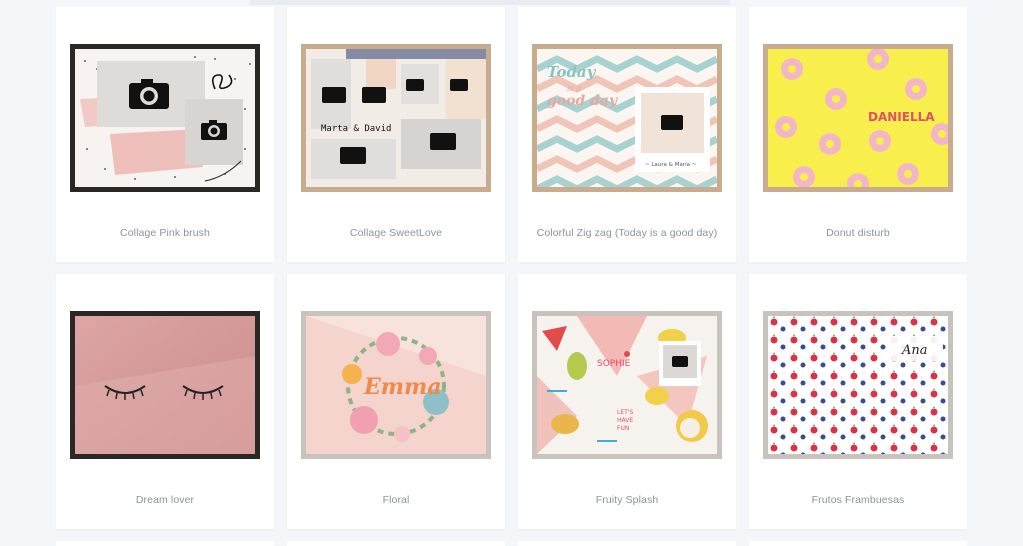 The image size is (1023, 546). I want to click on product-title: Frutos Frambuesas, so click(858, 500).